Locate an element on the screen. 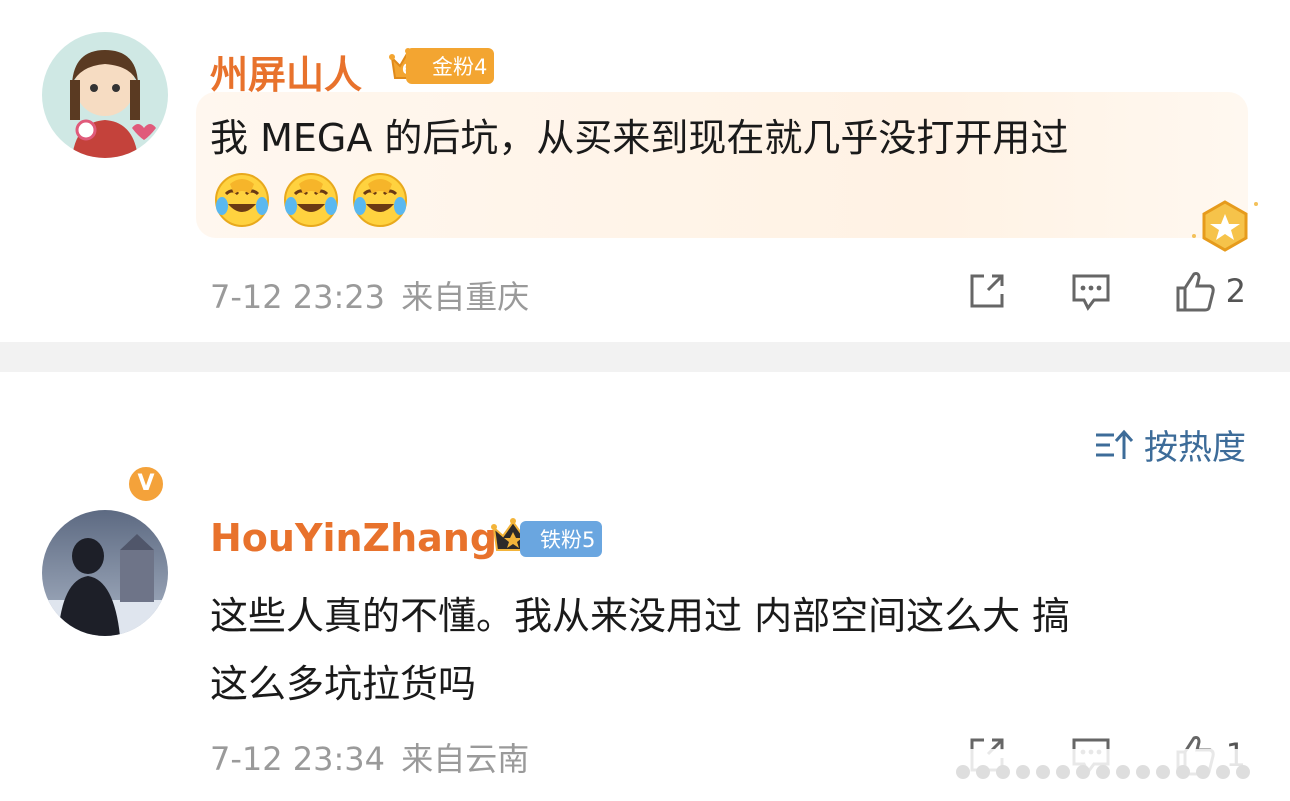  comment-location: 来自云南 is located at coordinates (465, 759).